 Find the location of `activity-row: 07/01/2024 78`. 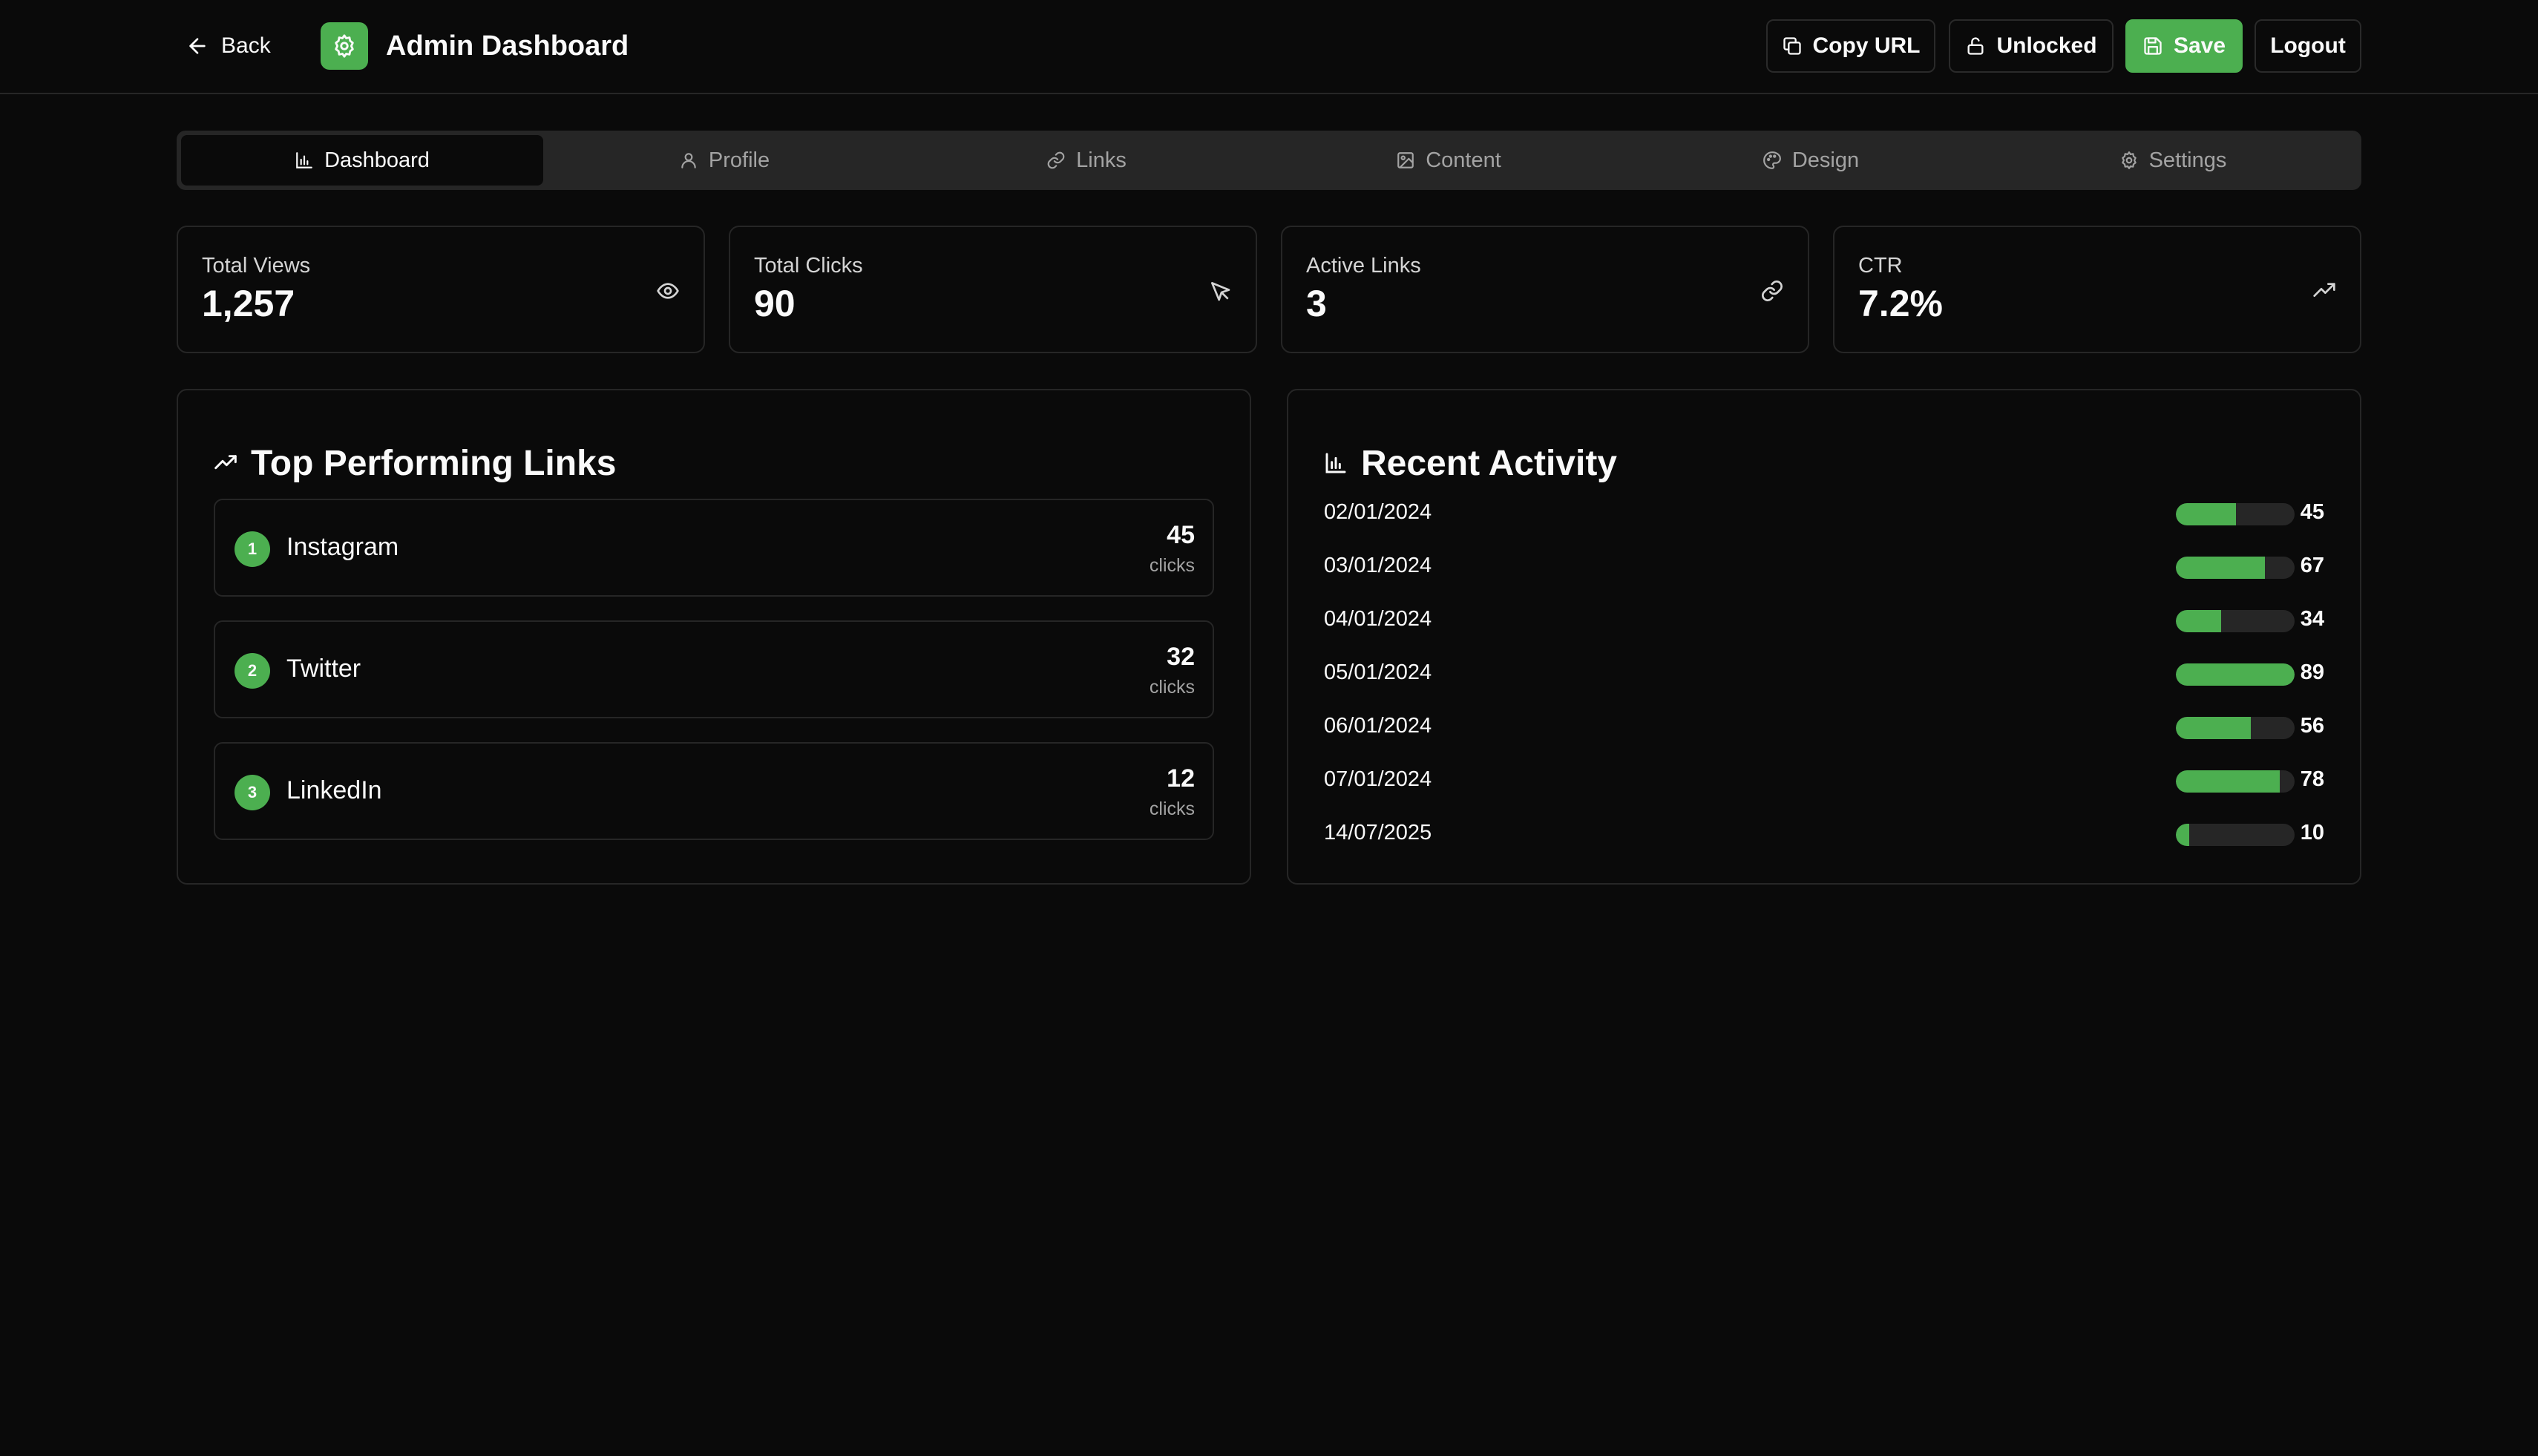

activity-row: 07/01/2024 78 is located at coordinates (1824, 779).